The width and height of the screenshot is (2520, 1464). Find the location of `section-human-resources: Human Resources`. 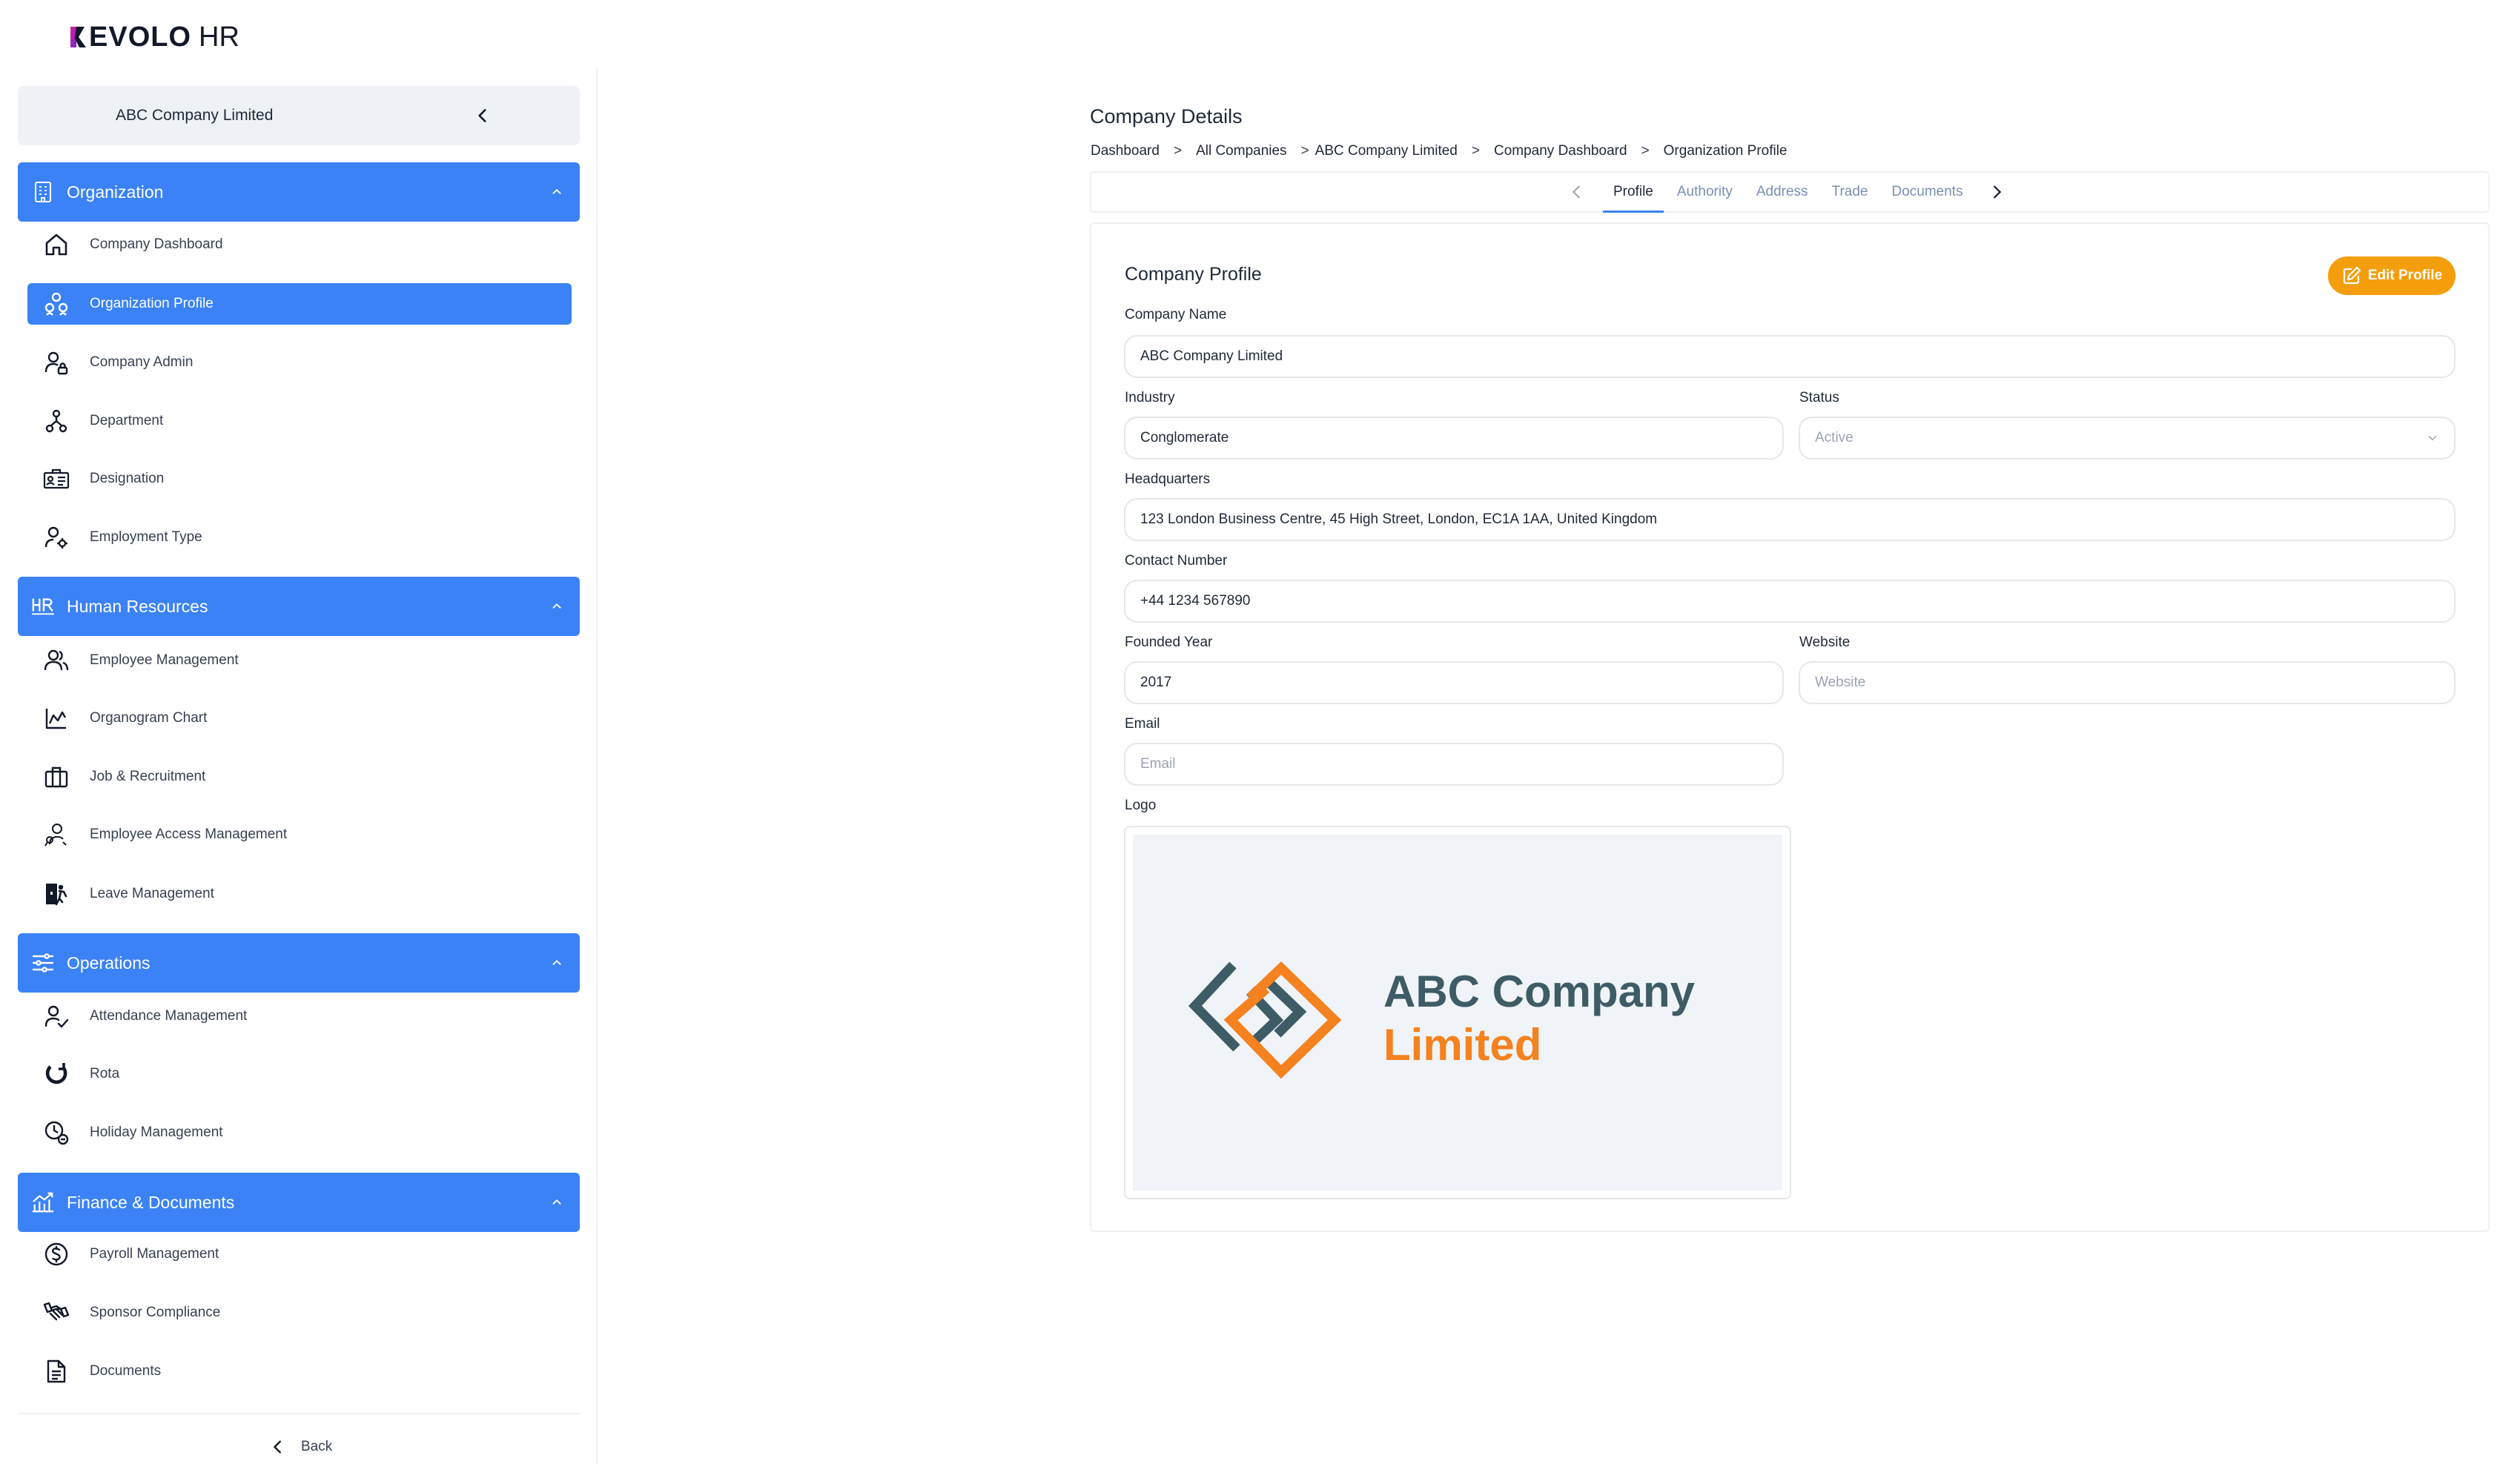

section-human-resources: Human Resources is located at coordinates (299, 606).